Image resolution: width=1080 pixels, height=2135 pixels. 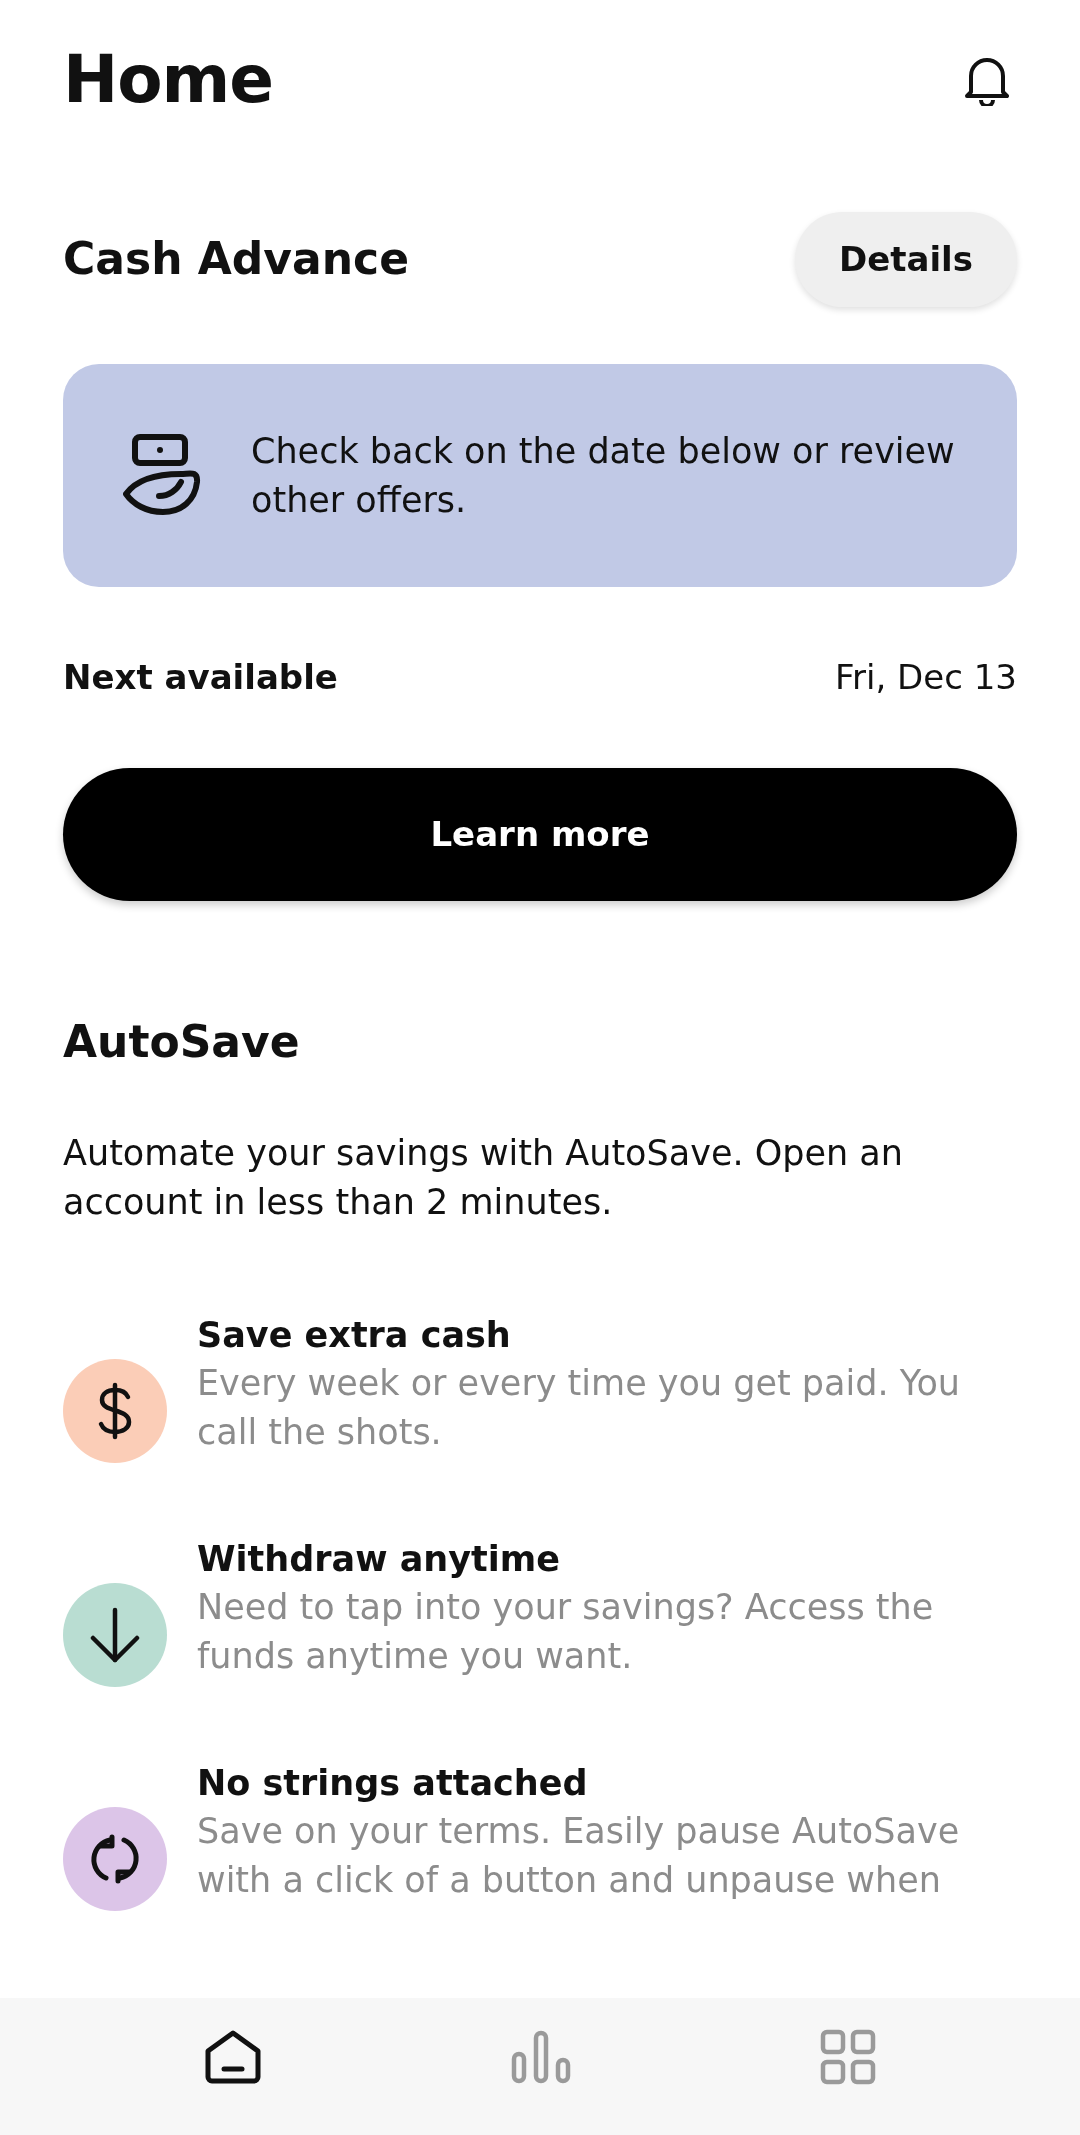 What do you see at coordinates (579, 1408) in the screenshot?
I see `feature-description: Every week or every time you get paid. You call the shots.` at bounding box center [579, 1408].